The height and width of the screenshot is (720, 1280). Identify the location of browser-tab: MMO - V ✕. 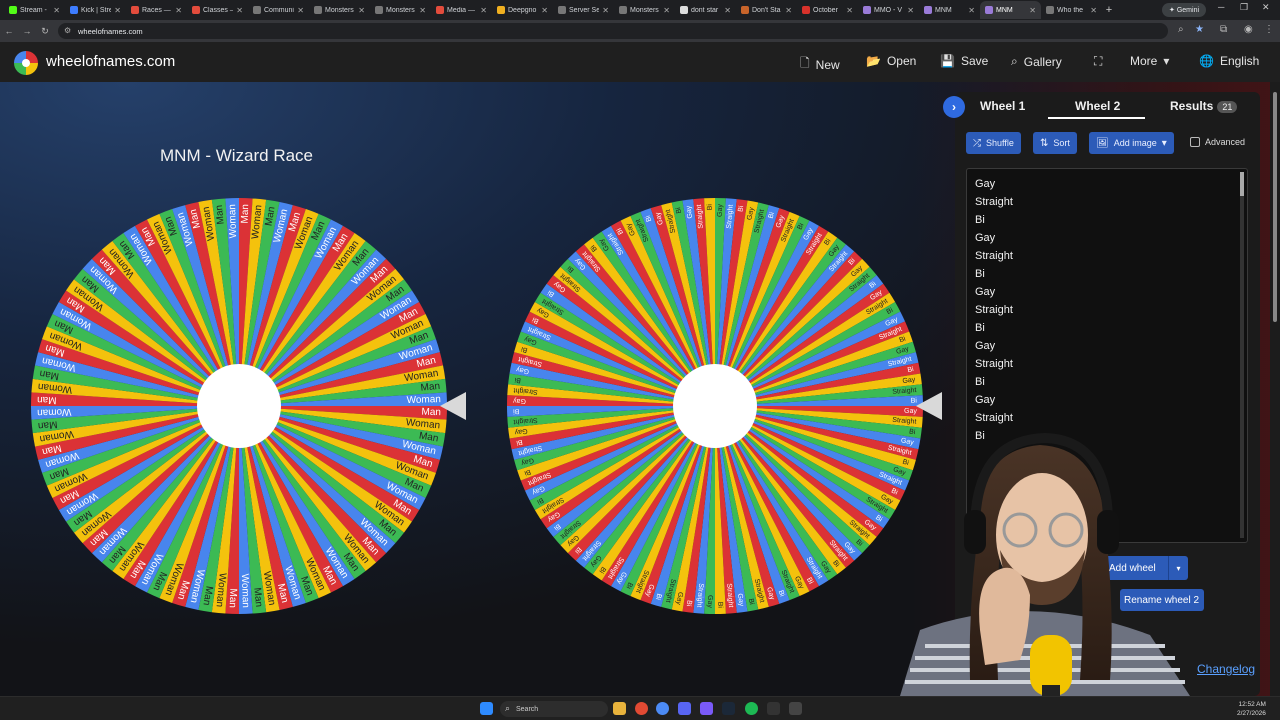
(888, 10).